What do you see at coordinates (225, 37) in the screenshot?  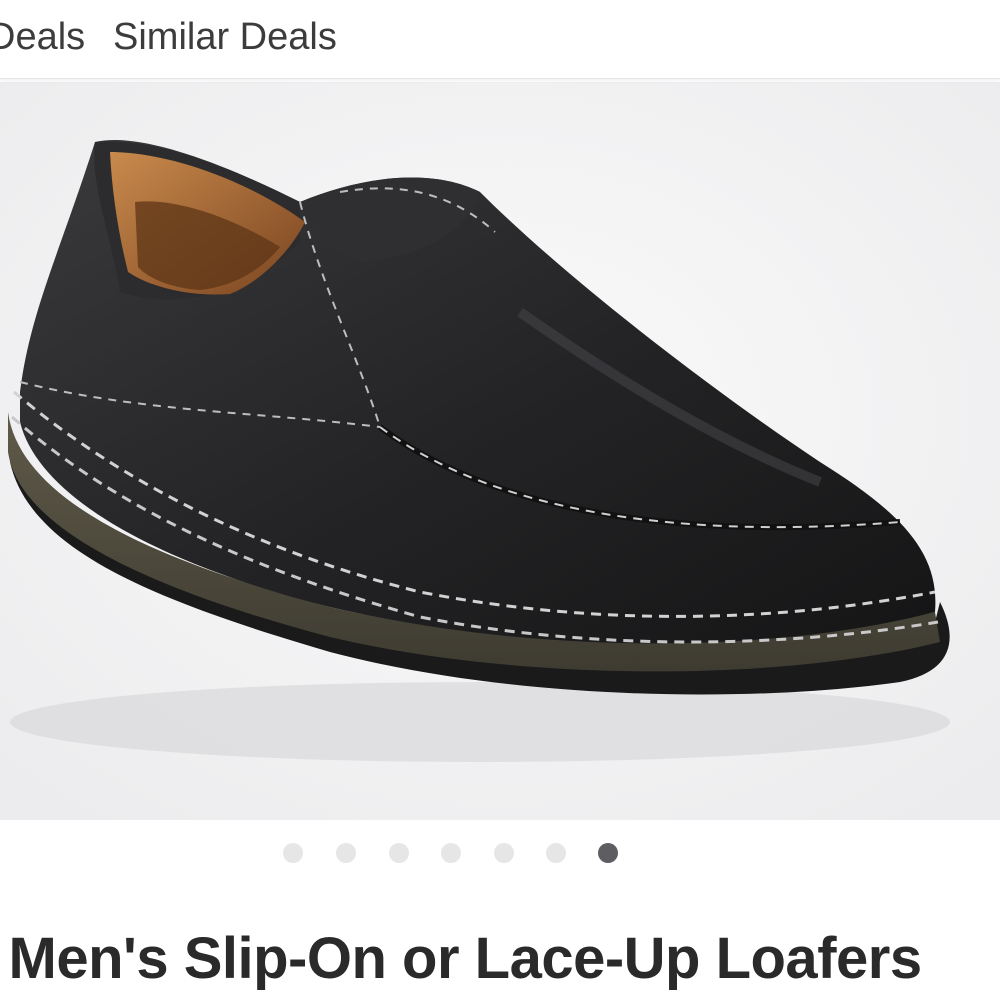 I see `tab-similar-deals: Similar Deals` at bounding box center [225, 37].